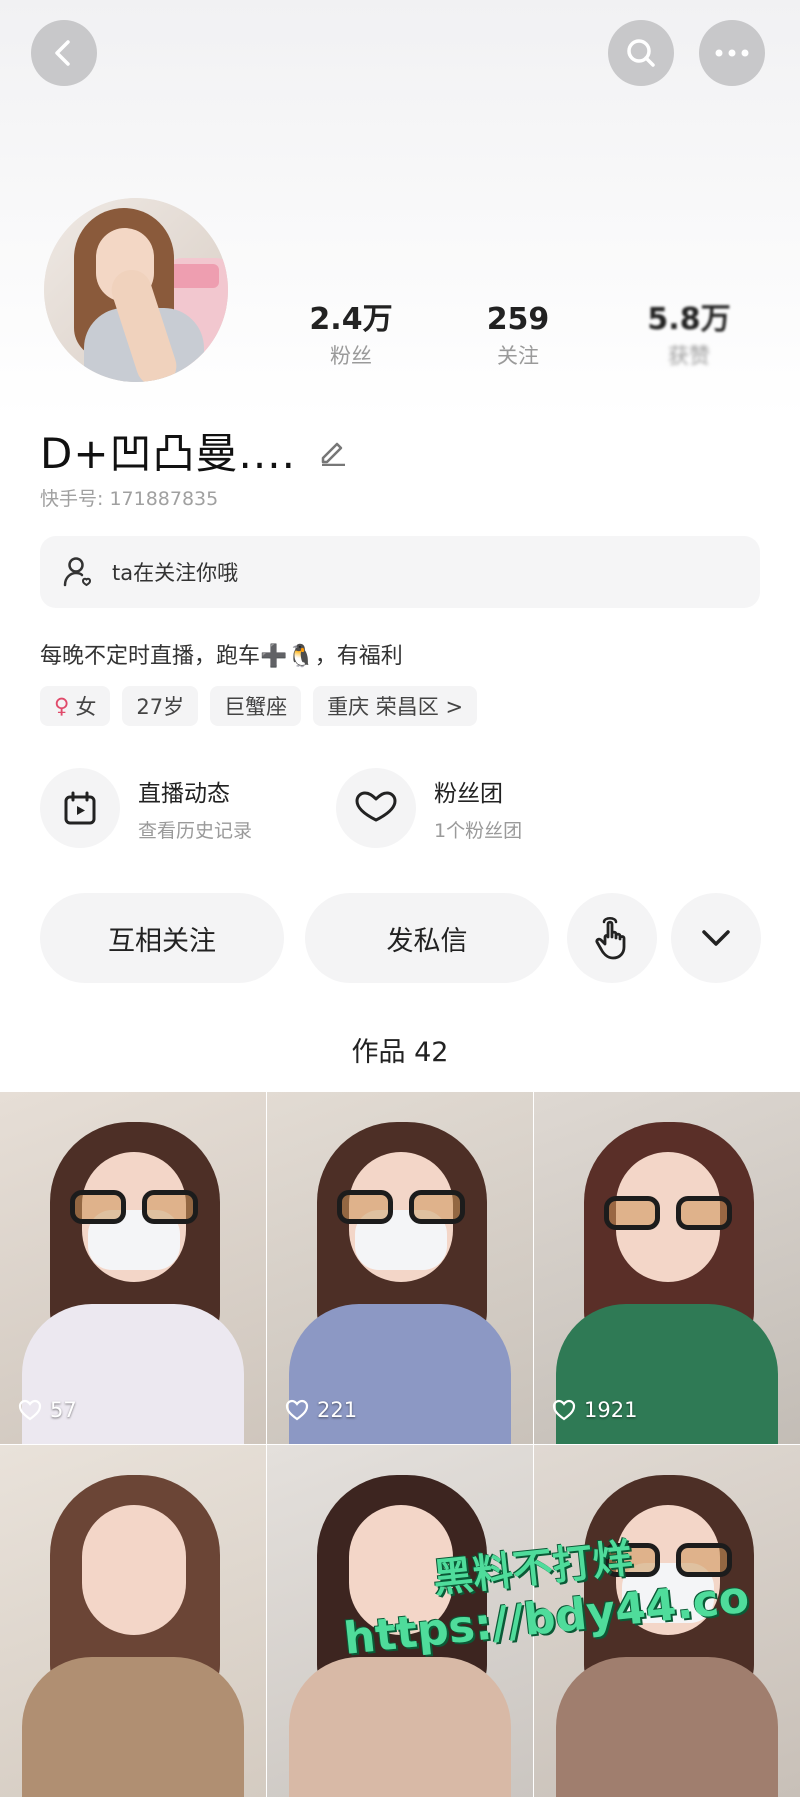 The height and width of the screenshot is (1797, 800). I want to click on fans-count: 2.4万, so click(351, 319).